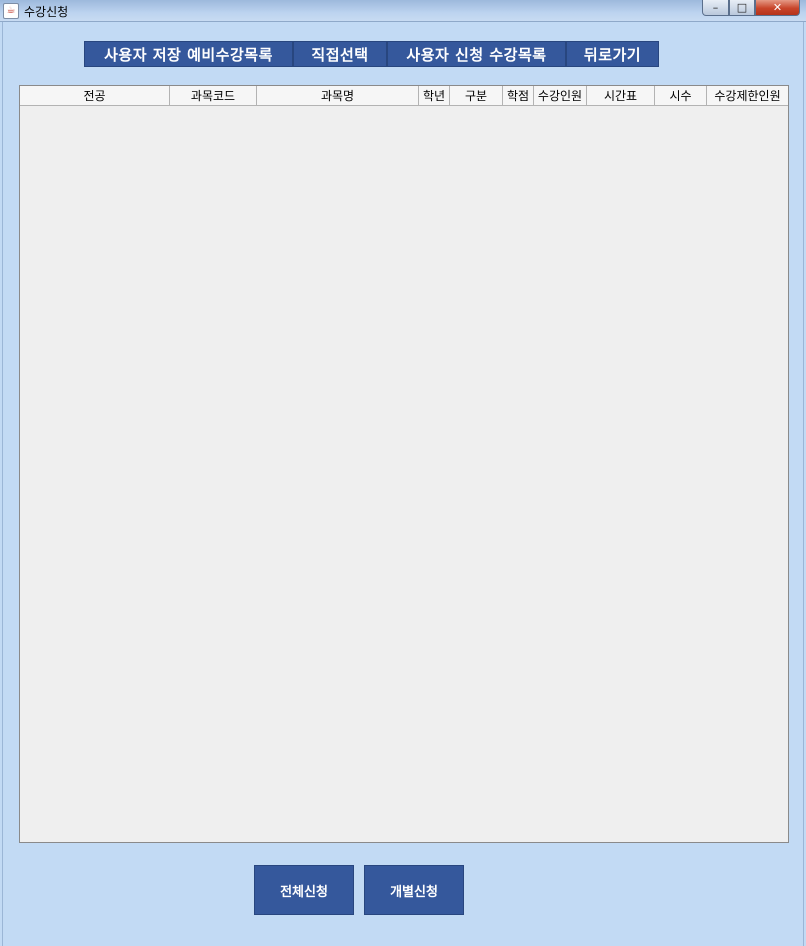 Image resolution: width=806 pixels, height=946 pixels. Describe the element at coordinates (338, 95) in the screenshot. I see `column-header-course-name: 과목명` at that location.